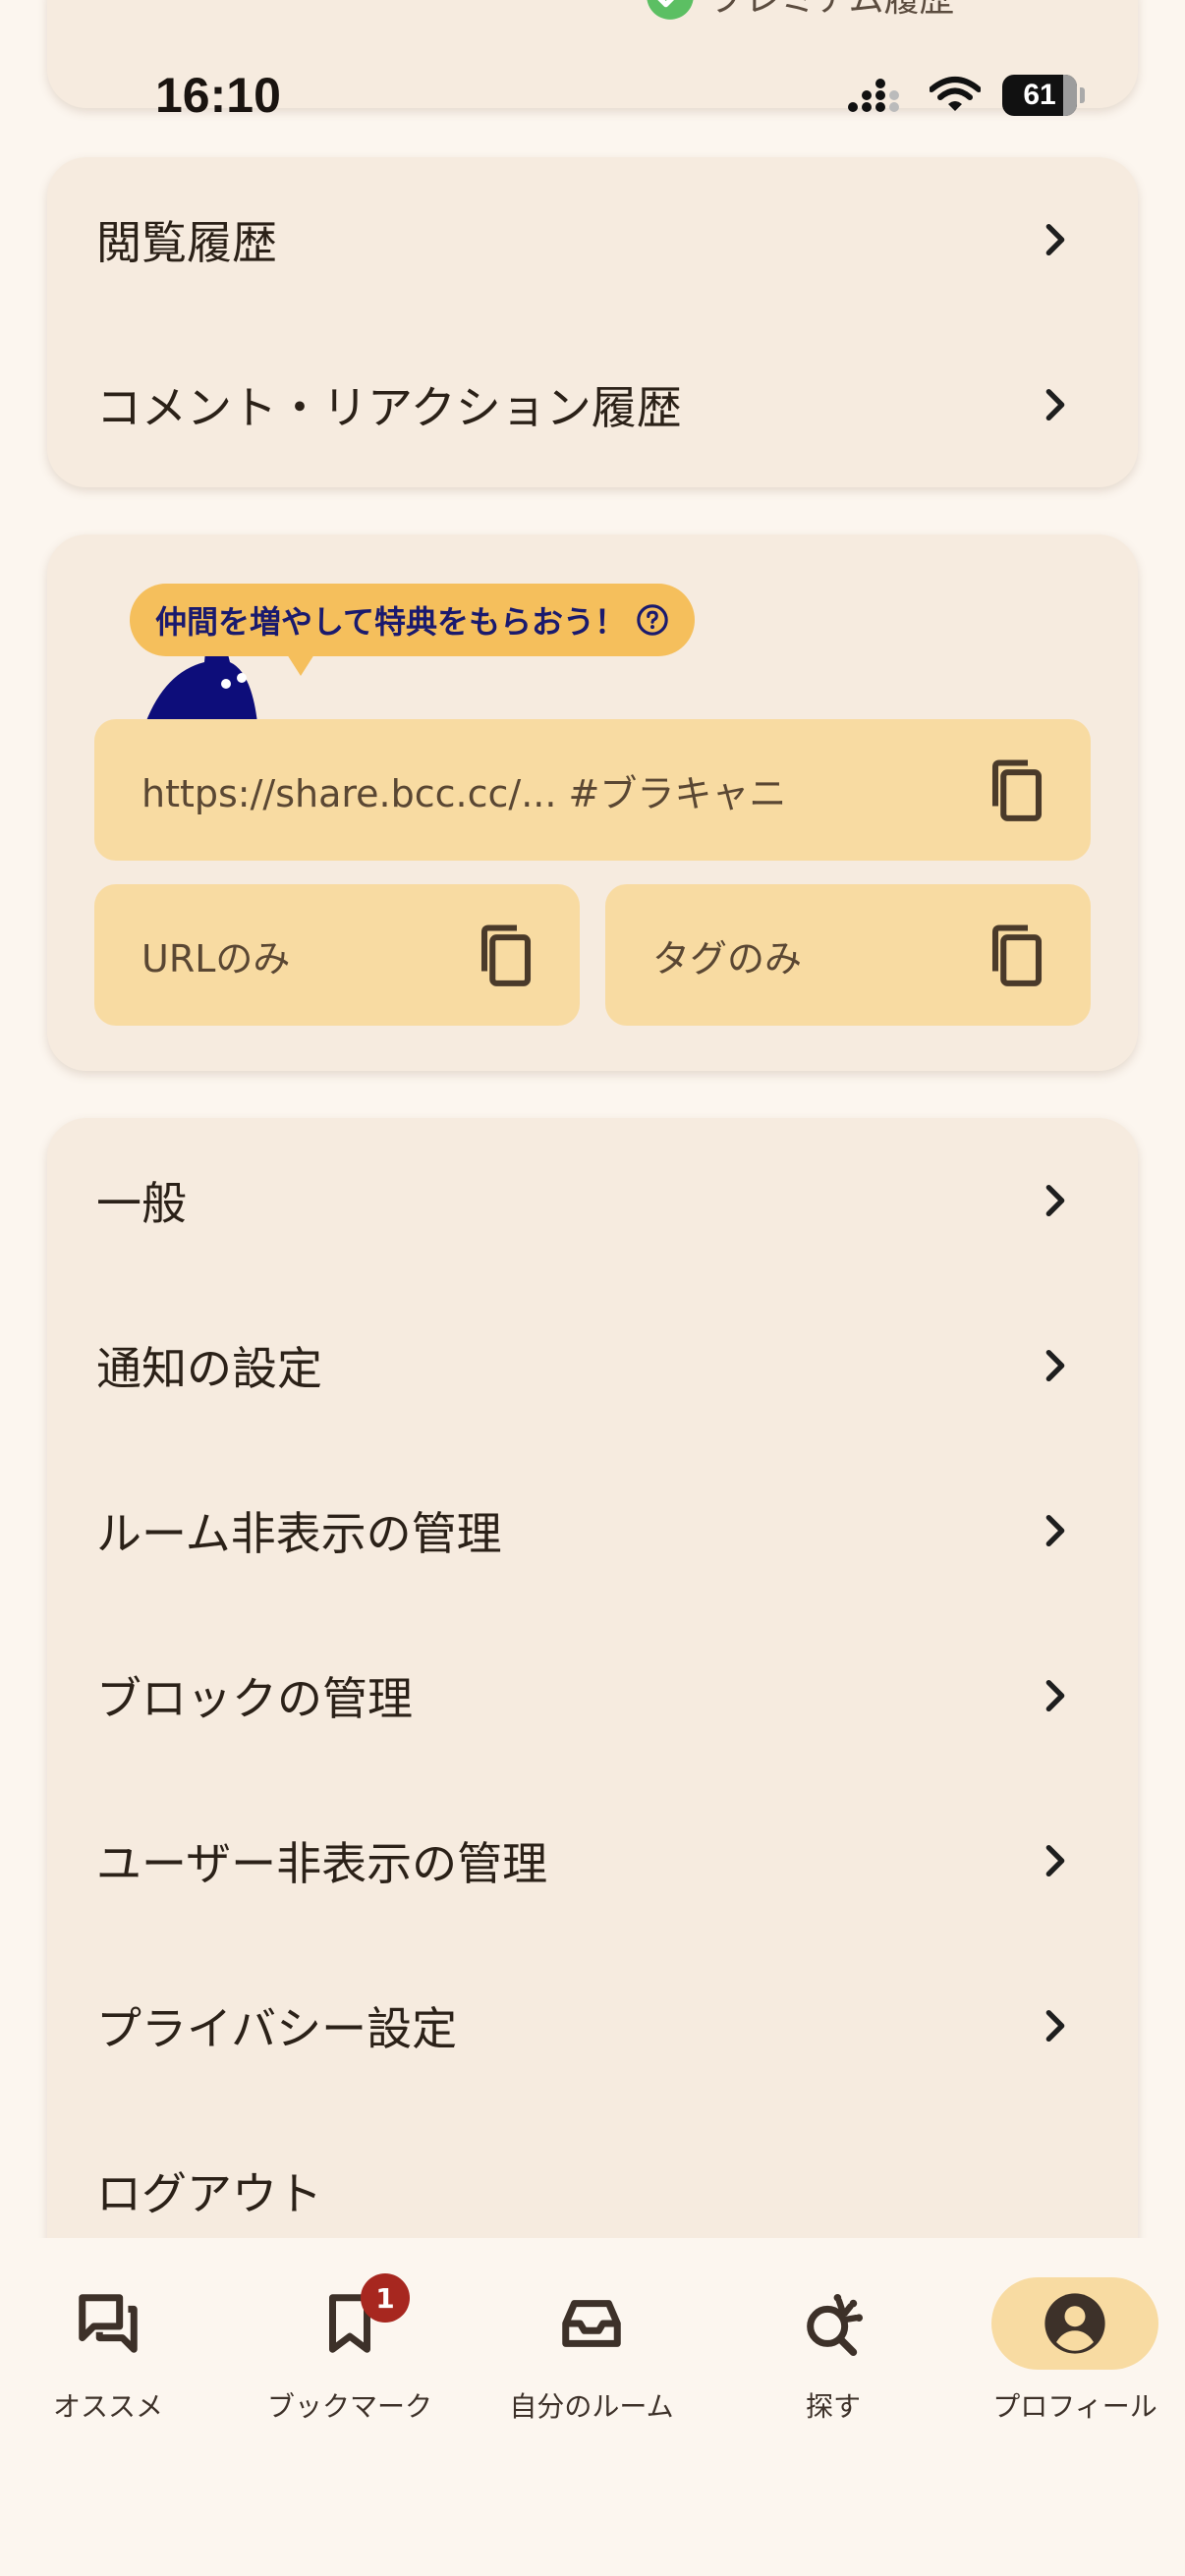  What do you see at coordinates (464, 793) in the screenshot?
I see `share-full-text: https://share.bcc.cc/... #ブラキャニ` at bounding box center [464, 793].